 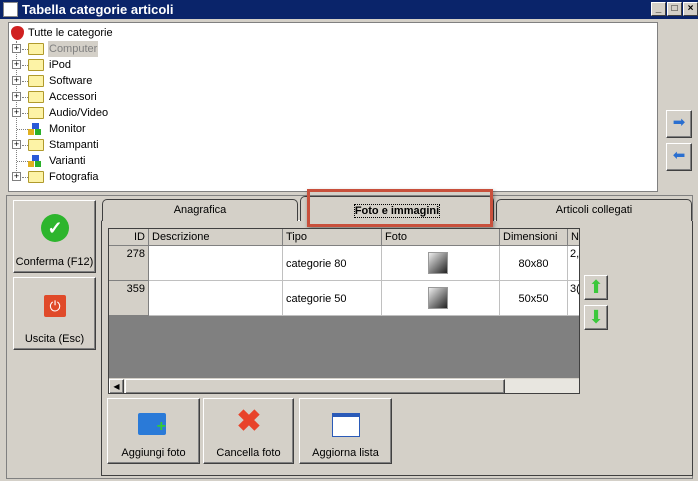 What do you see at coordinates (345, 453) in the screenshot?
I see `refresh-list-label: Aggiorna lista` at bounding box center [345, 453].